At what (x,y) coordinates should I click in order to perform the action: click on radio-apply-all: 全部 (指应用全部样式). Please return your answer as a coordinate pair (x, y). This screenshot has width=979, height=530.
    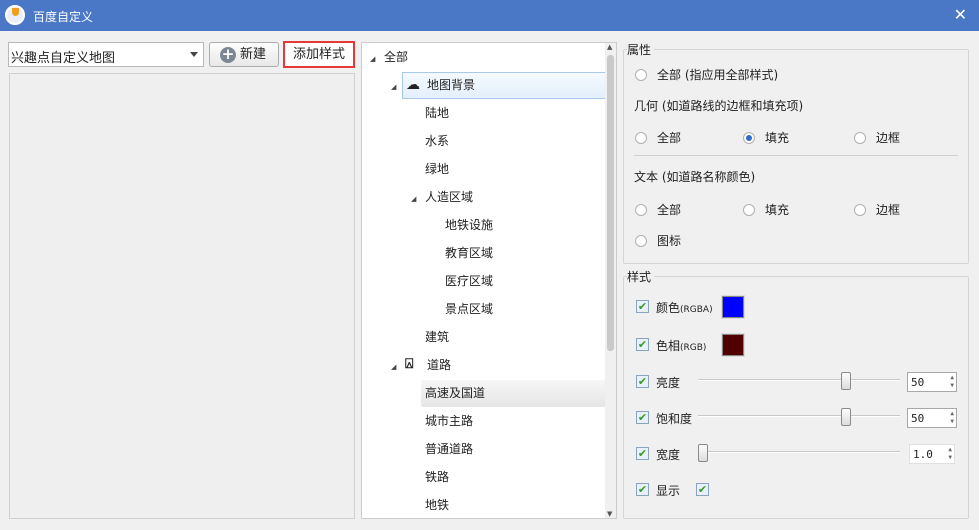
    Looking at the image, I should click on (706, 74).